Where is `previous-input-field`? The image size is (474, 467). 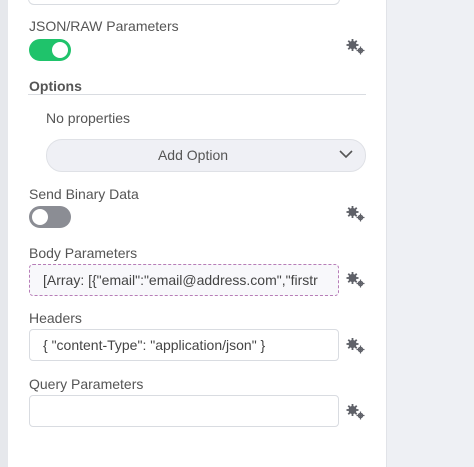 previous-input-field is located at coordinates (184, 2).